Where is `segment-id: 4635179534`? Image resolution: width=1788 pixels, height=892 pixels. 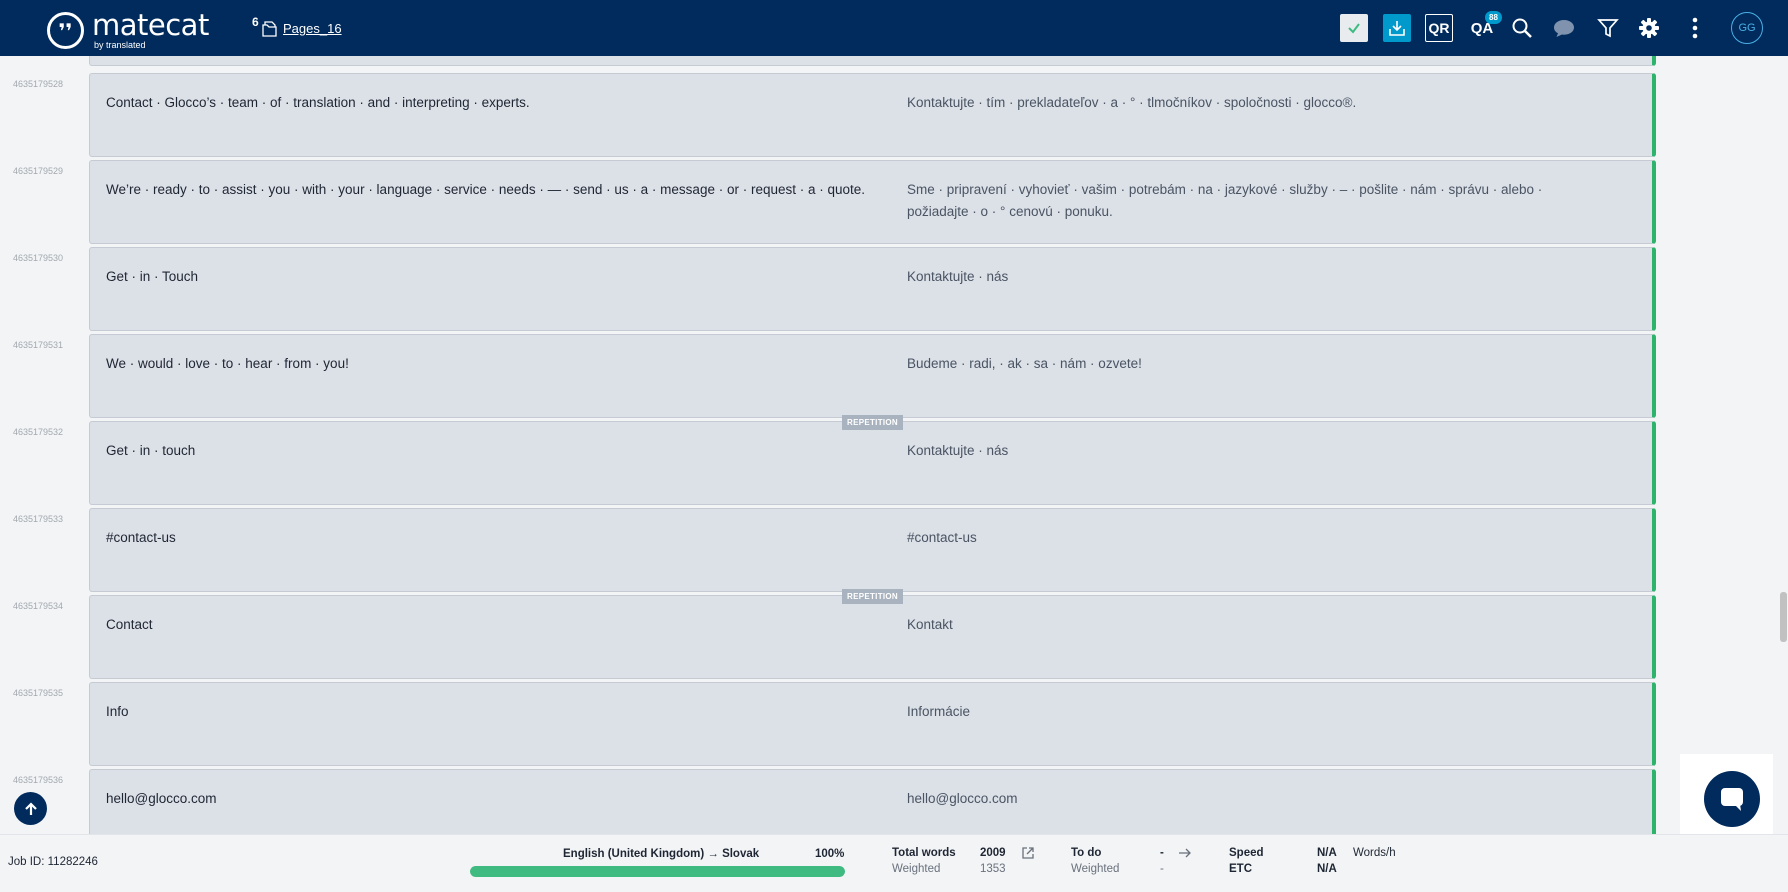
segment-id: 4635179534 is located at coordinates (38, 606).